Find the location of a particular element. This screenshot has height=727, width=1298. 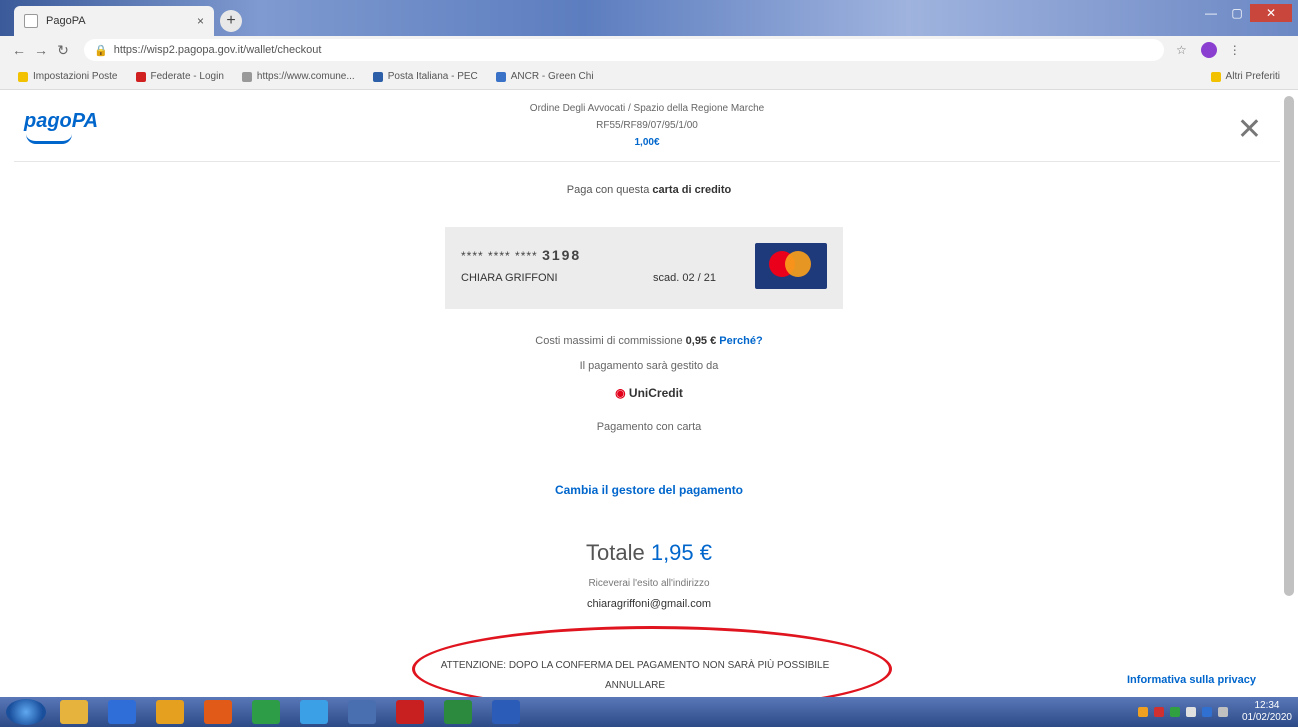

system-tray: 12:34 01/02/2020 is located at coordinates (1212, 712).